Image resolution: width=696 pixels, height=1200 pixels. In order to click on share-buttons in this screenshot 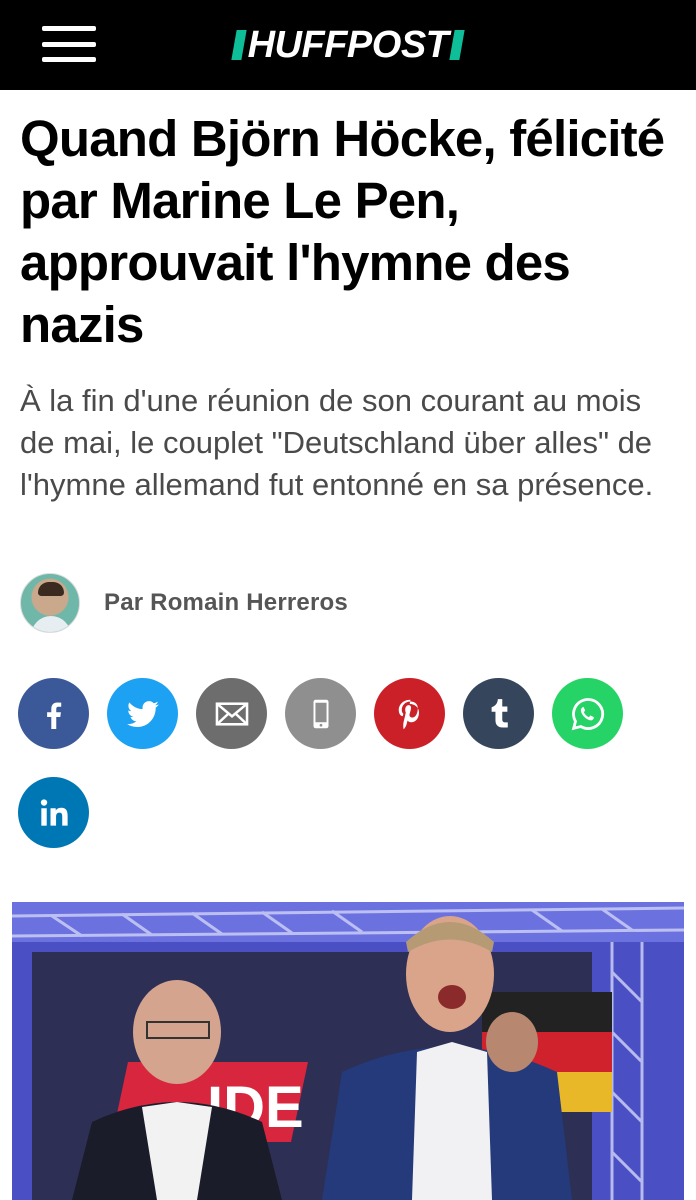, I will do `click(338, 763)`.